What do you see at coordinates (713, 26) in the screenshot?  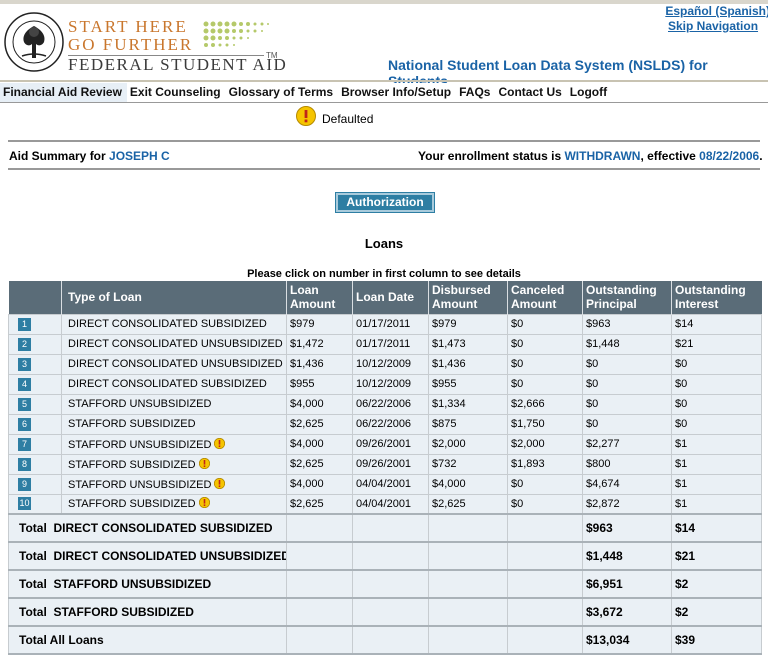 I see `skip-navigation-link: Skip Navigation` at bounding box center [713, 26].